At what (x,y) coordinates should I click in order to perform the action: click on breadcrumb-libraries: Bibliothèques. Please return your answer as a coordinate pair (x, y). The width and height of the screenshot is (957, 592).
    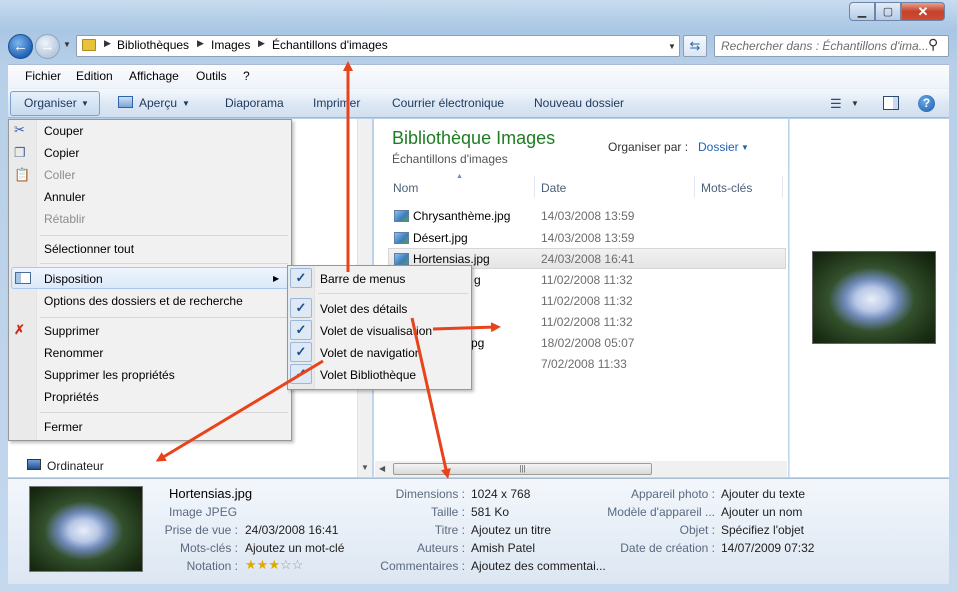
    Looking at the image, I should click on (153, 45).